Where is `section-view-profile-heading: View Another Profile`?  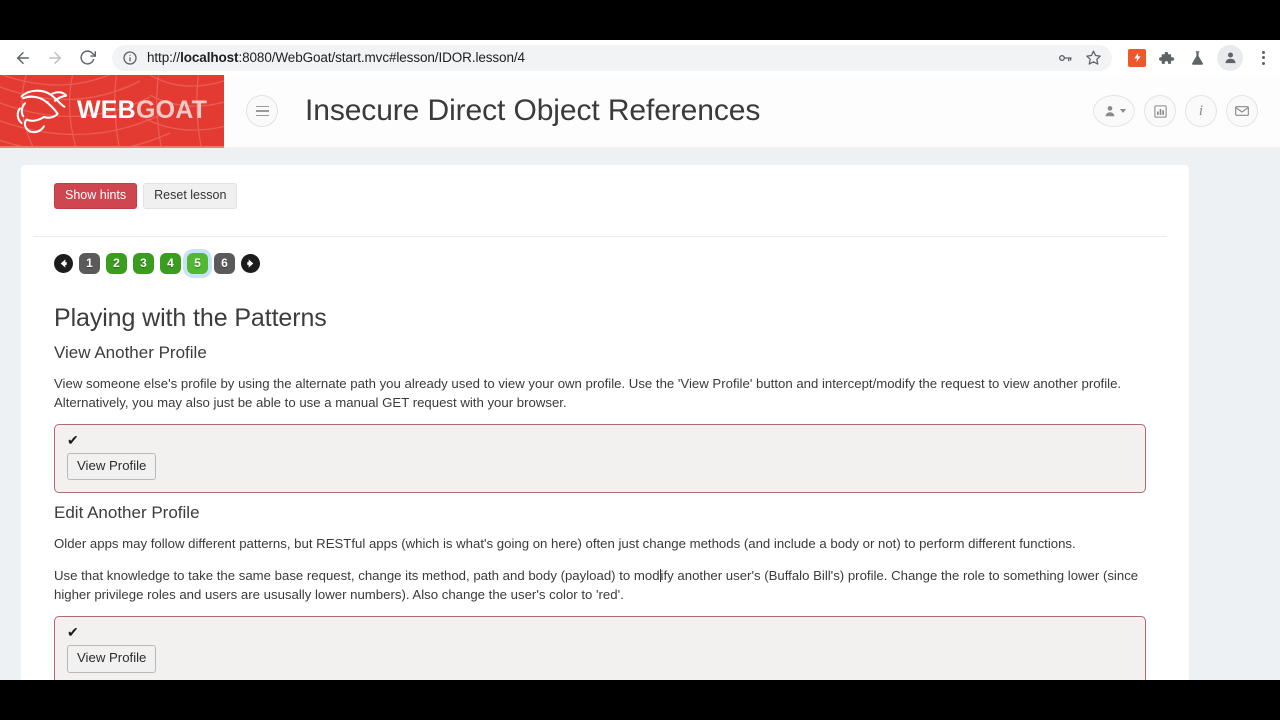 section-view-profile-heading: View Another Profile is located at coordinates (130, 352).